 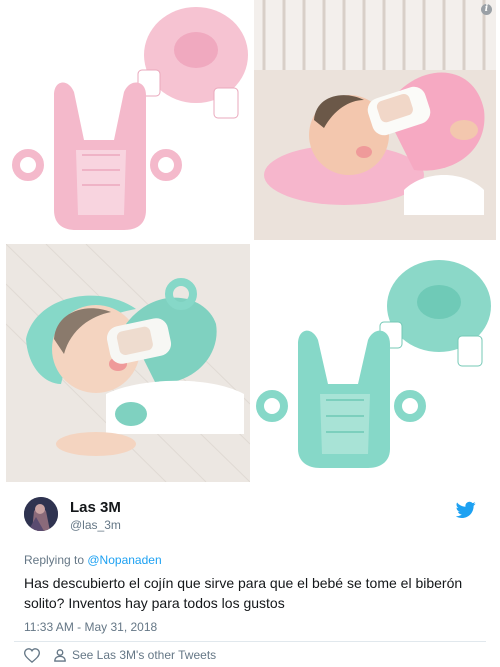 What do you see at coordinates (56, 560) in the screenshot?
I see `replying-prefix: Replying to` at bounding box center [56, 560].